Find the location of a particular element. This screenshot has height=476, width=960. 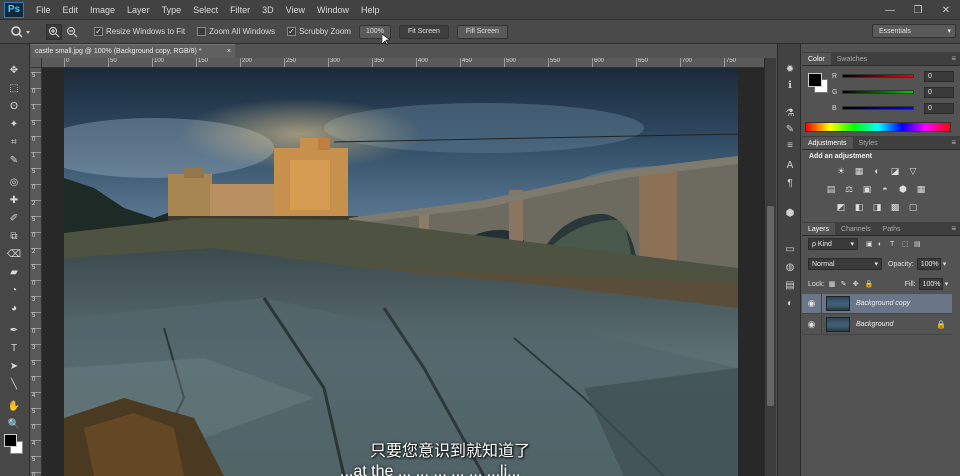

lock-image-icon: ✎ is located at coordinates (847, 284).